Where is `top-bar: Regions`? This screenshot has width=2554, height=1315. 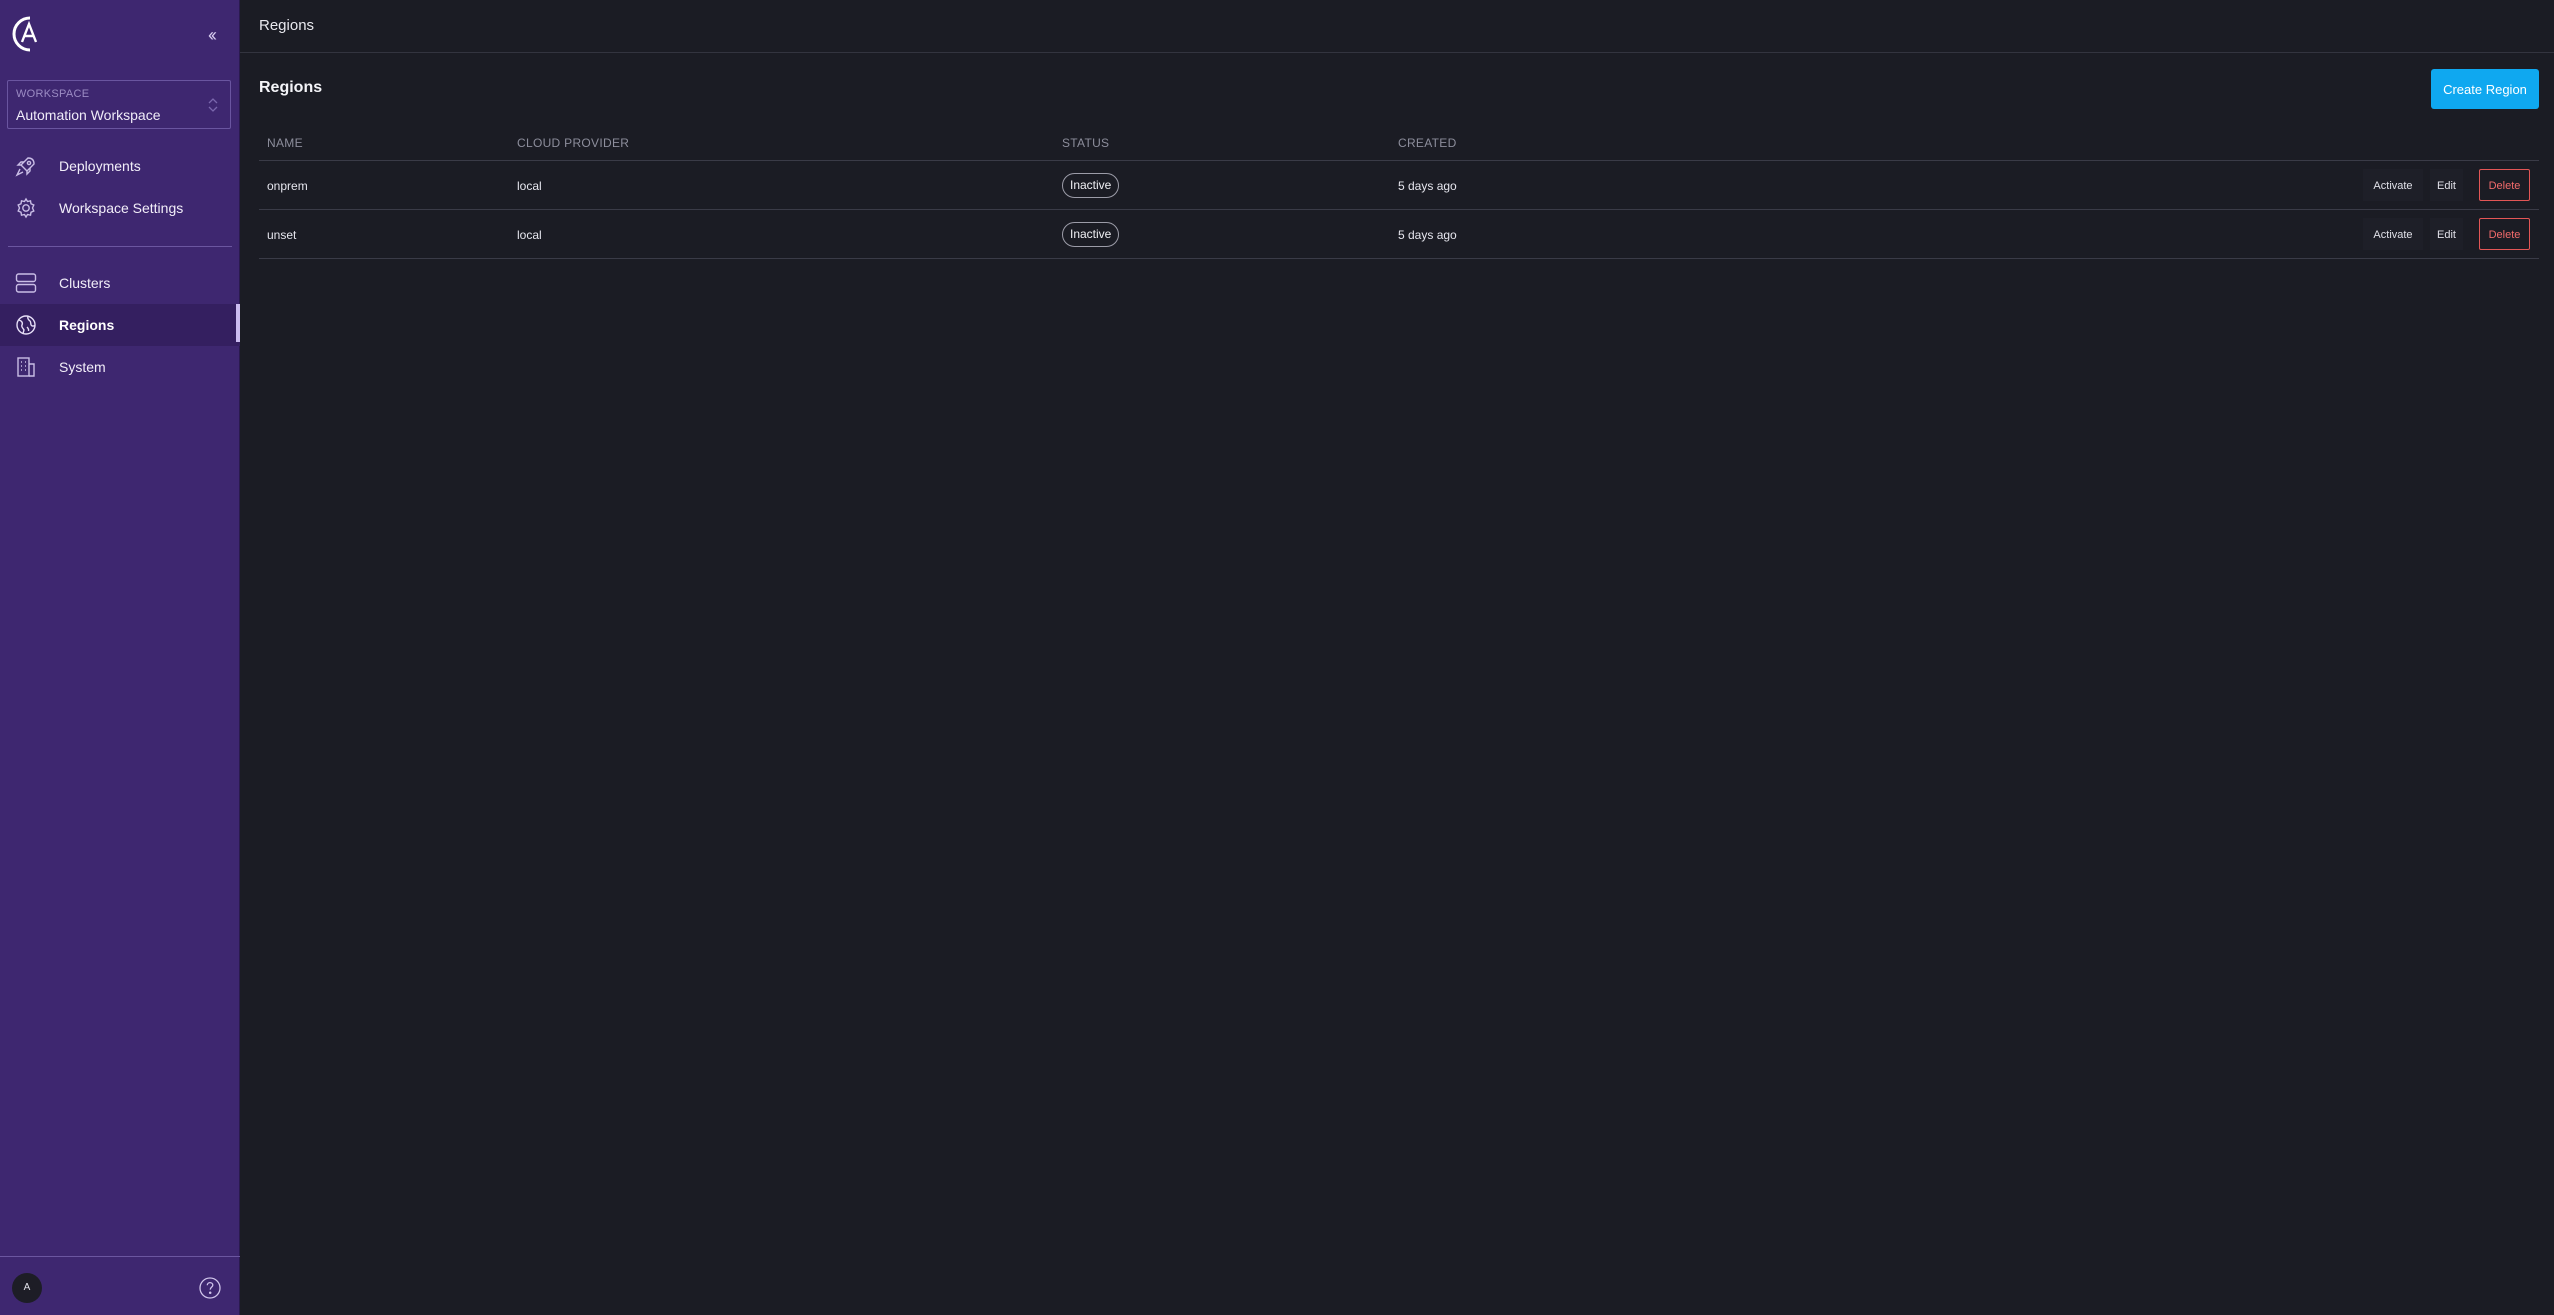
top-bar: Regions is located at coordinates (1397, 26).